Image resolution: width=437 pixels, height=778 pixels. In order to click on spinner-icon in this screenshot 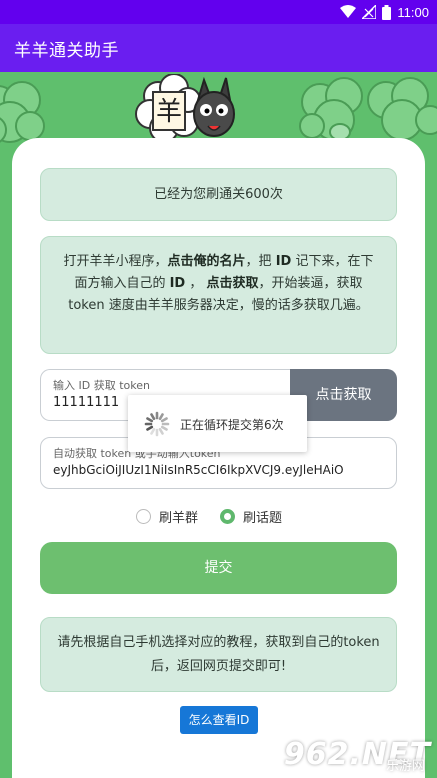, I will do `click(157, 424)`.